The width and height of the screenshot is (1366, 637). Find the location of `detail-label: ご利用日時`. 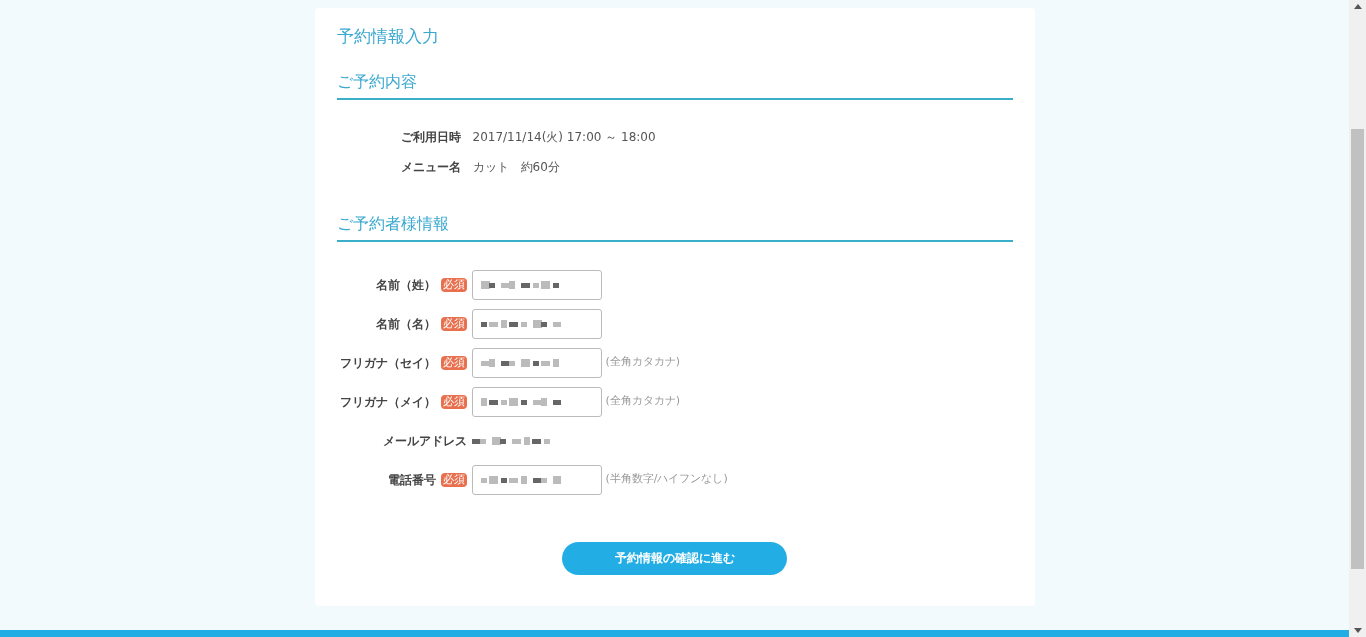

detail-label: ご利用日時 is located at coordinates (430, 137).